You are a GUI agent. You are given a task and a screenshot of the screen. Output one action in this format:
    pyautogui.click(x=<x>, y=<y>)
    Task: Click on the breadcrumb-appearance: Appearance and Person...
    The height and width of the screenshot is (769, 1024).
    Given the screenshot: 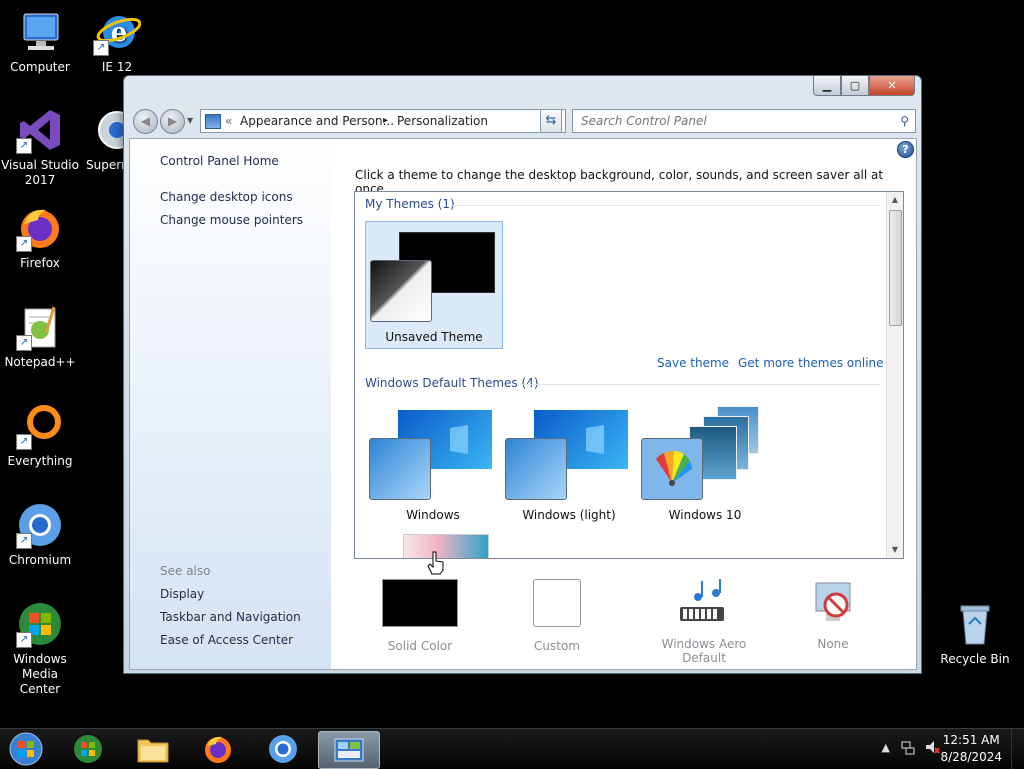 What is the action you would take?
    pyautogui.click(x=317, y=121)
    